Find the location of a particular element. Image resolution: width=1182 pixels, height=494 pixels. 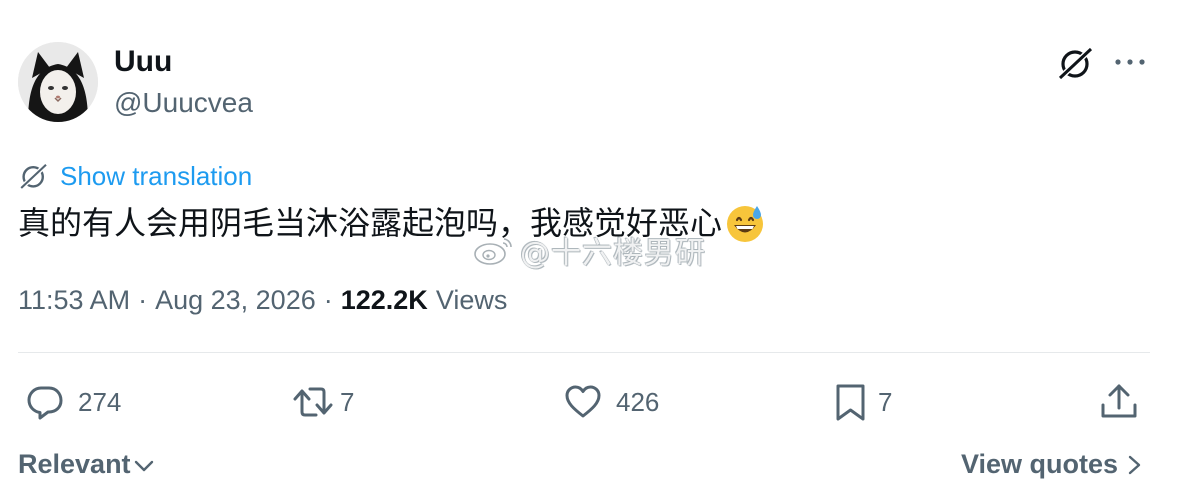

user-handle: @Uuucvea is located at coordinates (183, 103).